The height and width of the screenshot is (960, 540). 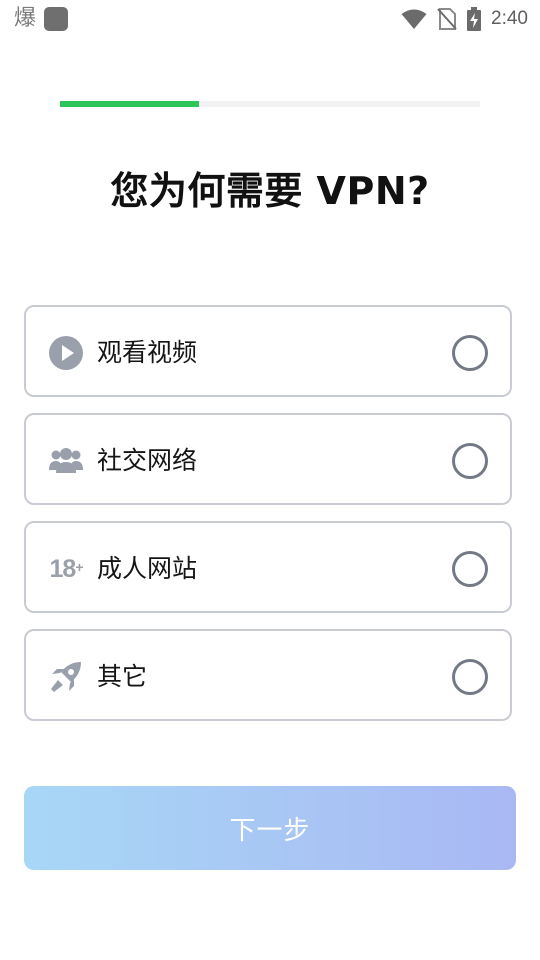 I want to click on status-time: 2:40, so click(x=509, y=18).